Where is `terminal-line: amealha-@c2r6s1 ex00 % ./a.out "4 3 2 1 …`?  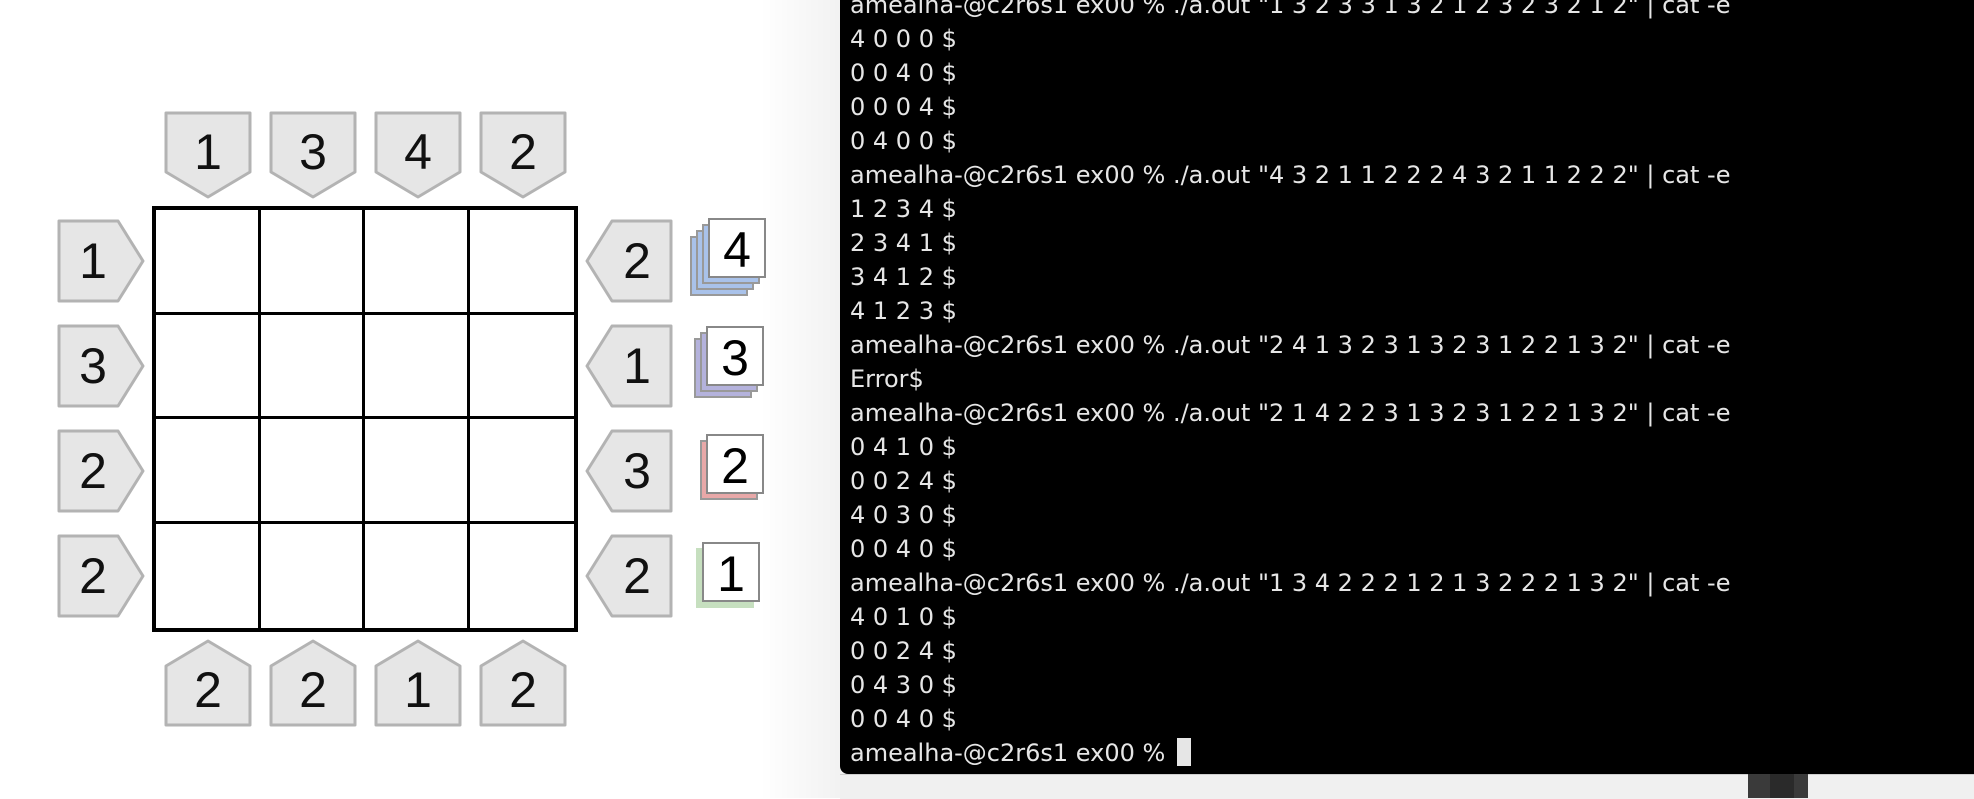
terminal-line: amealha-@c2r6s1 ex00 % ./a.out "4 3 2 1 … is located at coordinates (1290, 175).